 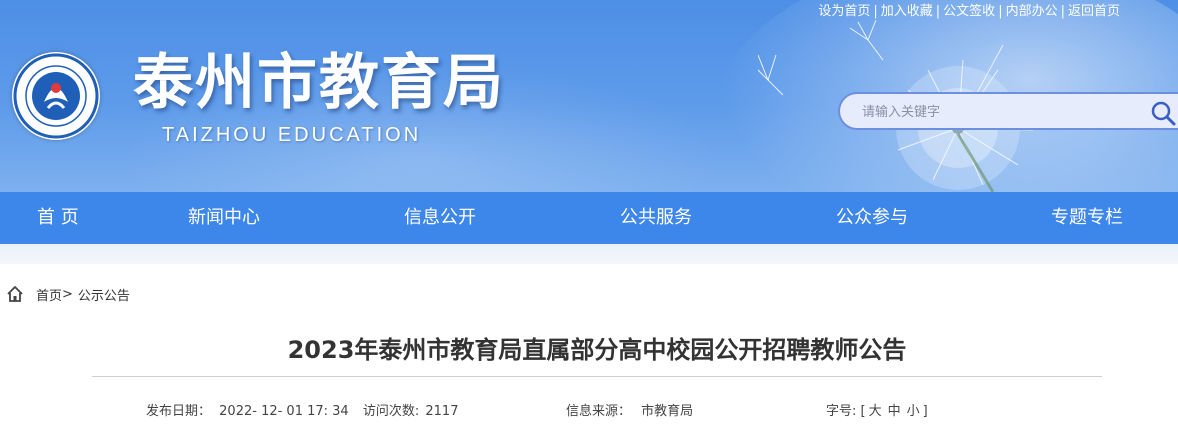 I want to click on return-home-link: 返回首页, so click(x=1094, y=11).